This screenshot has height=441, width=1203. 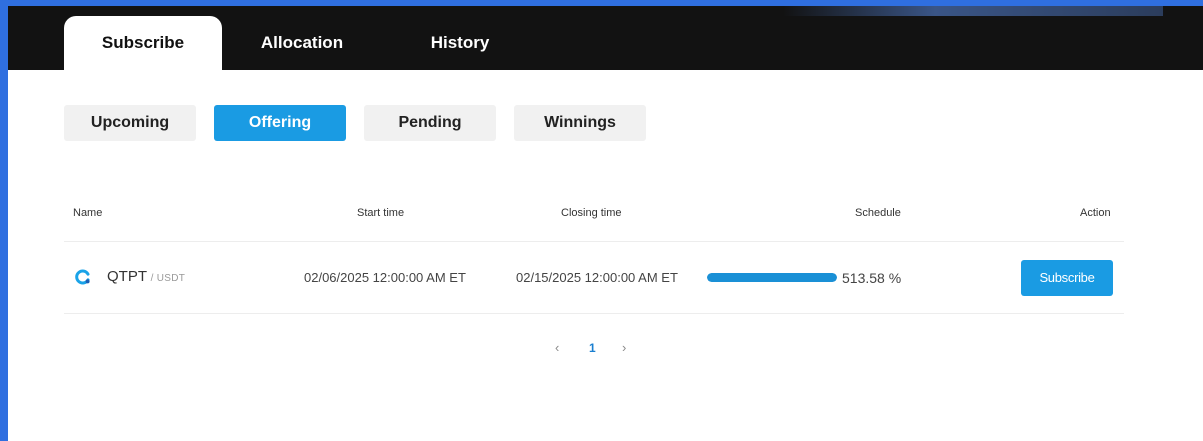 What do you see at coordinates (605, 38) in the screenshot?
I see `top-tab-bar: Subscribe Allocation History` at bounding box center [605, 38].